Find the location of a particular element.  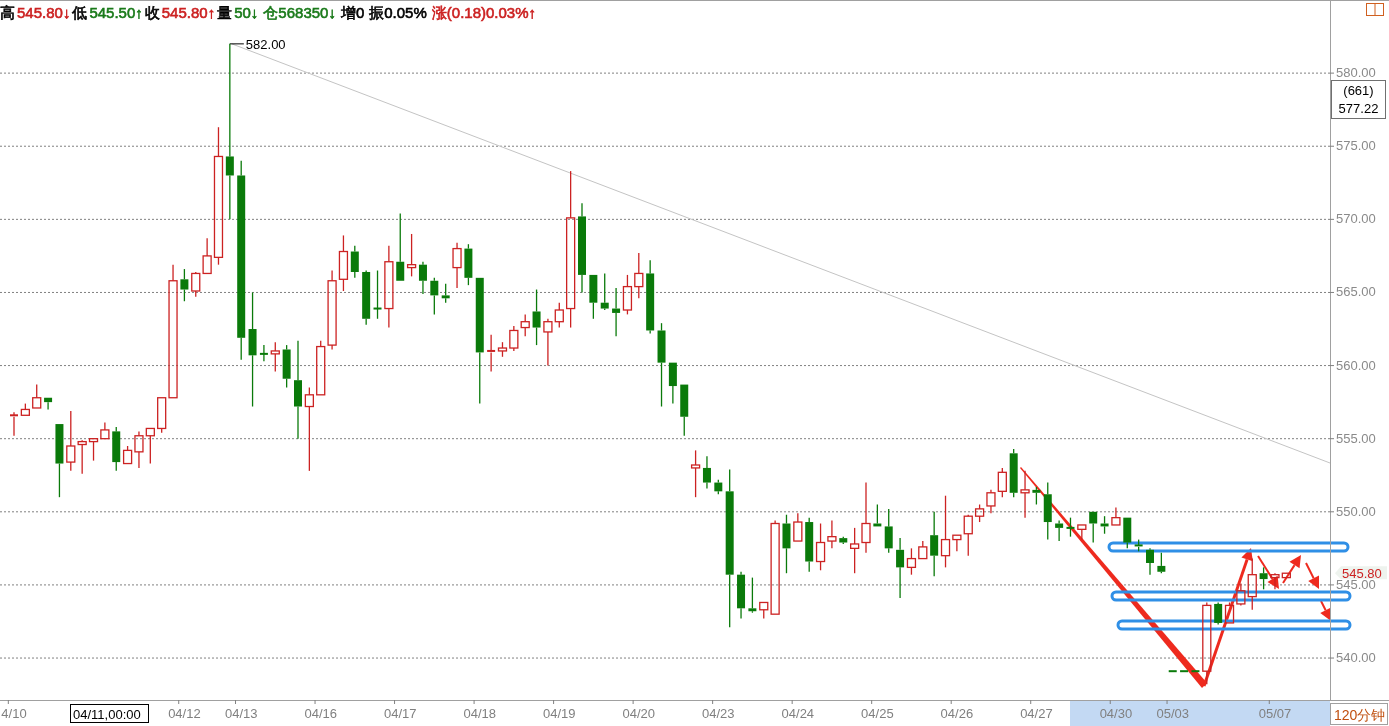

axis-label: 04/26 is located at coordinates (957, 713).